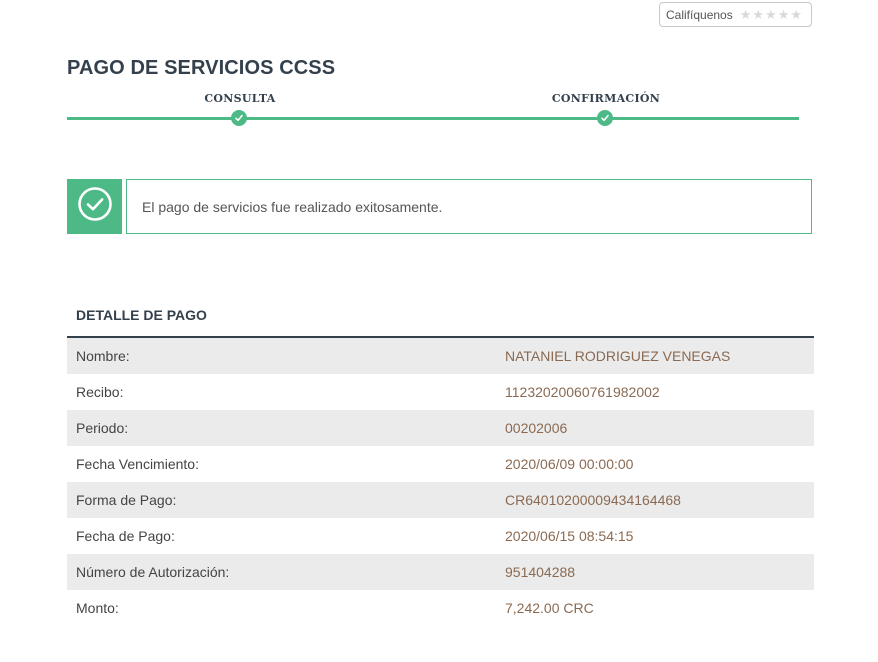 The width and height of the screenshot is (878, 662). What do you see at coordinates (536, 428) in the screenshot?
I see `row-value: 00202006` at bounding box center [536, 428].